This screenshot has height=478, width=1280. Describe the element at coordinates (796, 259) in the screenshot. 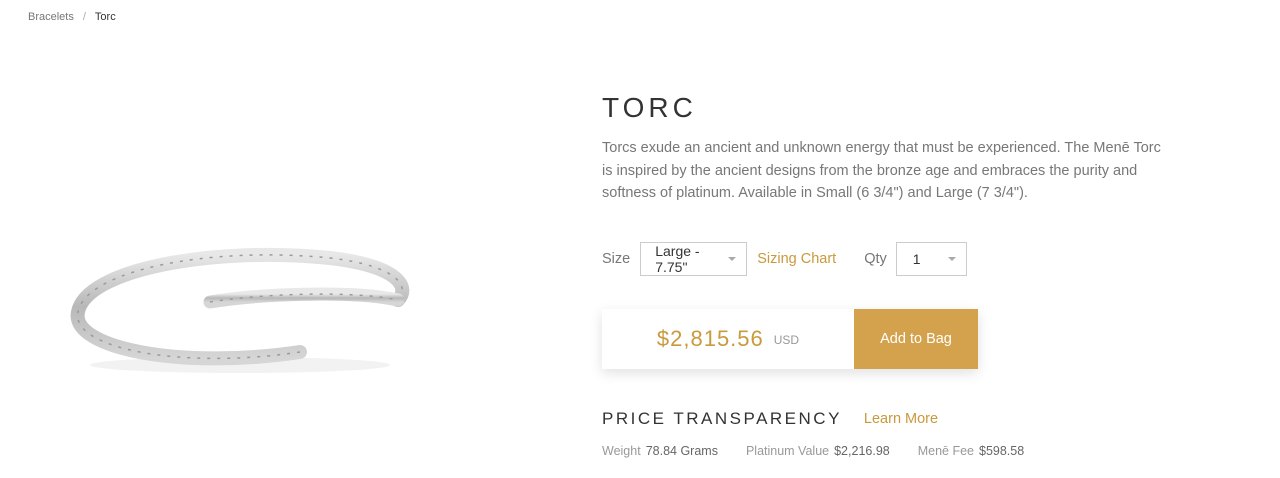

I see `sizing-chart-link: Sizing Chart` at that location.